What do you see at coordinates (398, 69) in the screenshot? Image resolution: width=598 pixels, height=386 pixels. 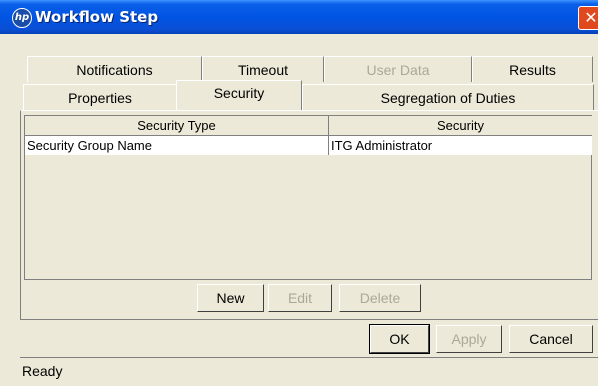 I see `tab-user-data: User Data` at bounding box center [398, 69].